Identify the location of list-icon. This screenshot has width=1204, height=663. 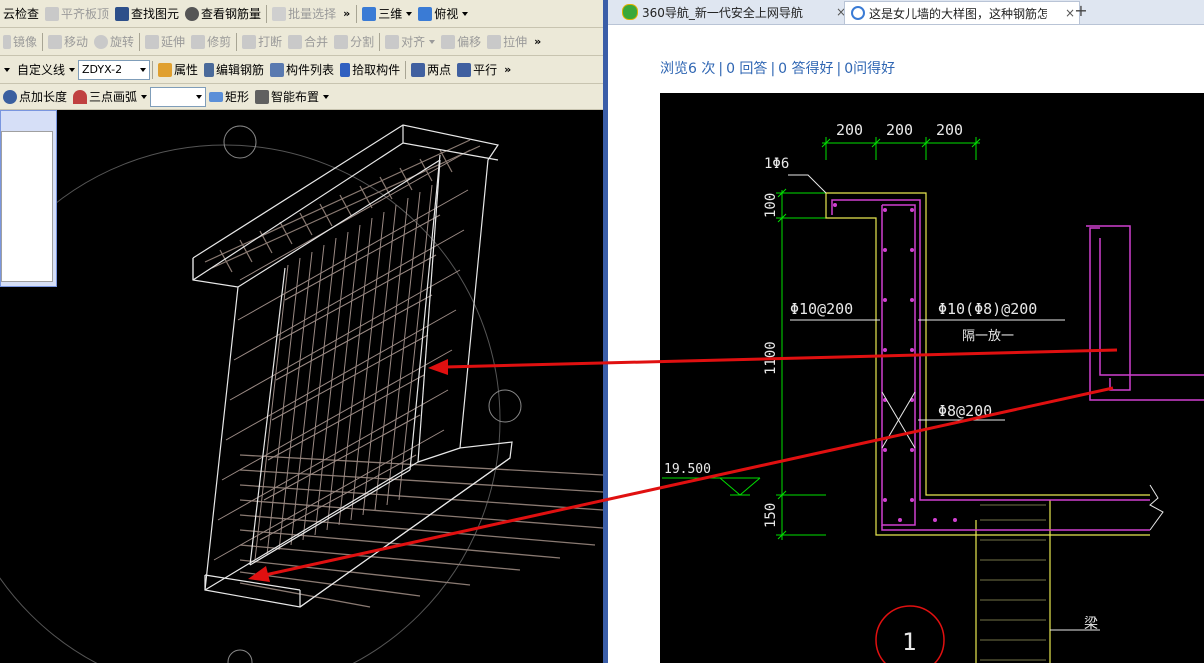
(277, 69).